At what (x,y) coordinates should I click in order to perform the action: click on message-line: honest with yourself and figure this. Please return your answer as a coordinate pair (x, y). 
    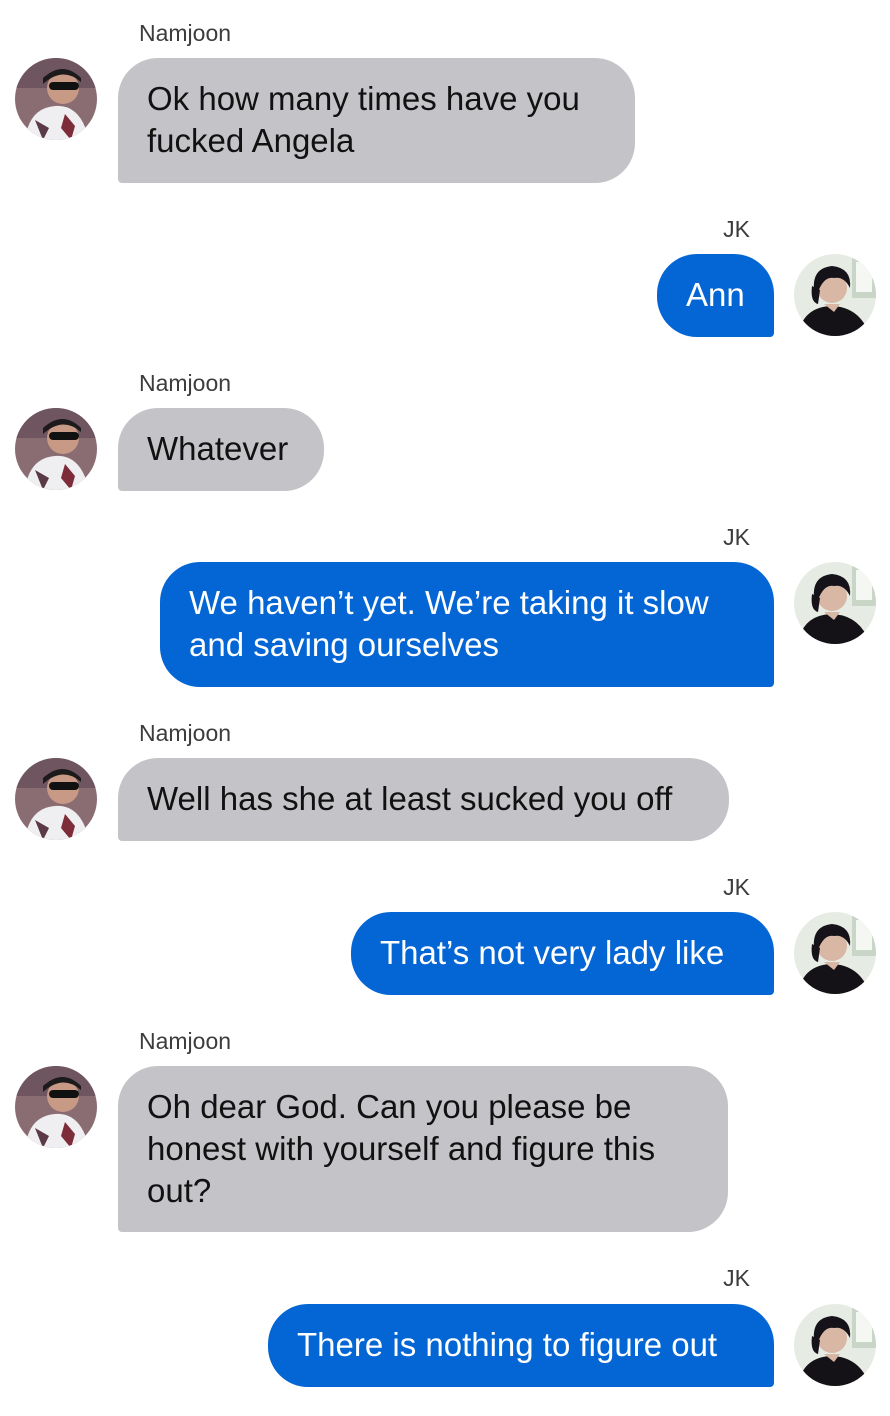
    Looking at the image, I should click on (401, 1148).